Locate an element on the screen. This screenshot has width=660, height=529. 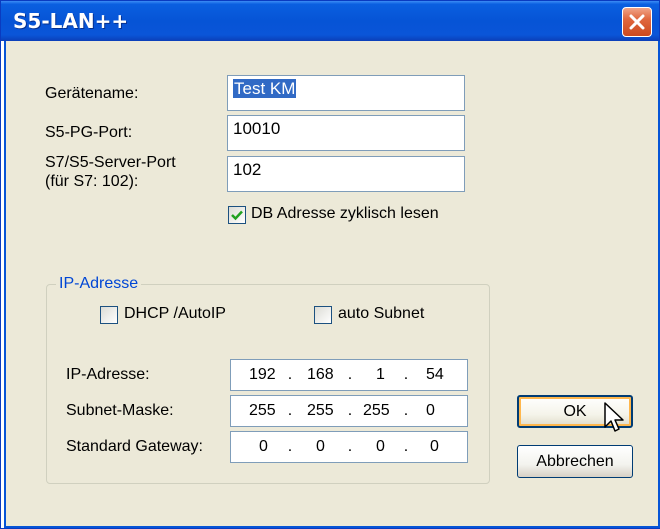
auto-subnet-checkbox is located at coordinates (323, 315).